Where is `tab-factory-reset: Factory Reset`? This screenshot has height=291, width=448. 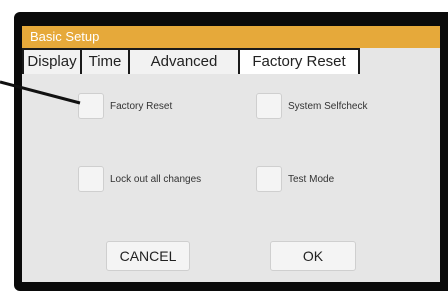 tab-factory-reset: Factory Reset is located at coordinates (299, 62).